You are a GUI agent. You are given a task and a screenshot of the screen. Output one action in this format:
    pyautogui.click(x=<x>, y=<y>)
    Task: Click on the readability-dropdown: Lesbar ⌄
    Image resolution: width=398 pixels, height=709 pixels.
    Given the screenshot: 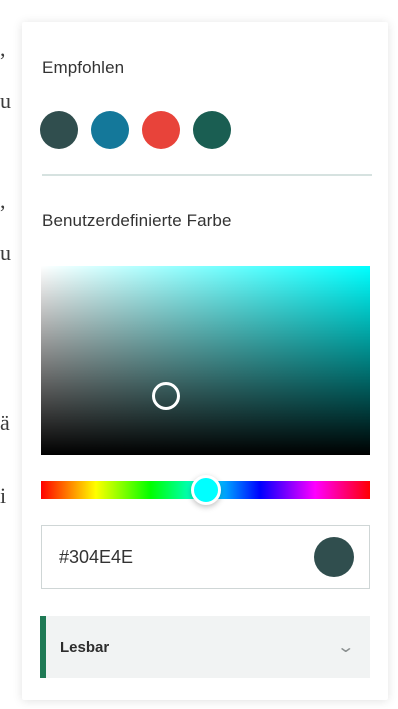 What is the action you would take?
    pyautogui.click(x=205, y=647)
    